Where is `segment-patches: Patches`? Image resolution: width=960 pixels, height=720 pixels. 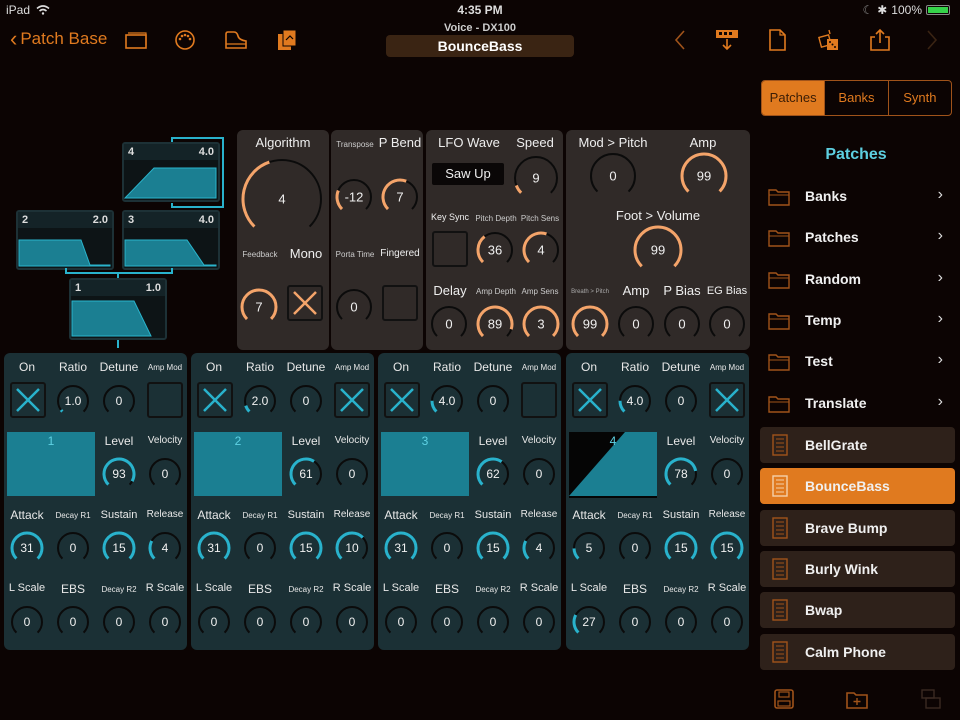 segment-patches: Patches is located at coordinates (793, 98).